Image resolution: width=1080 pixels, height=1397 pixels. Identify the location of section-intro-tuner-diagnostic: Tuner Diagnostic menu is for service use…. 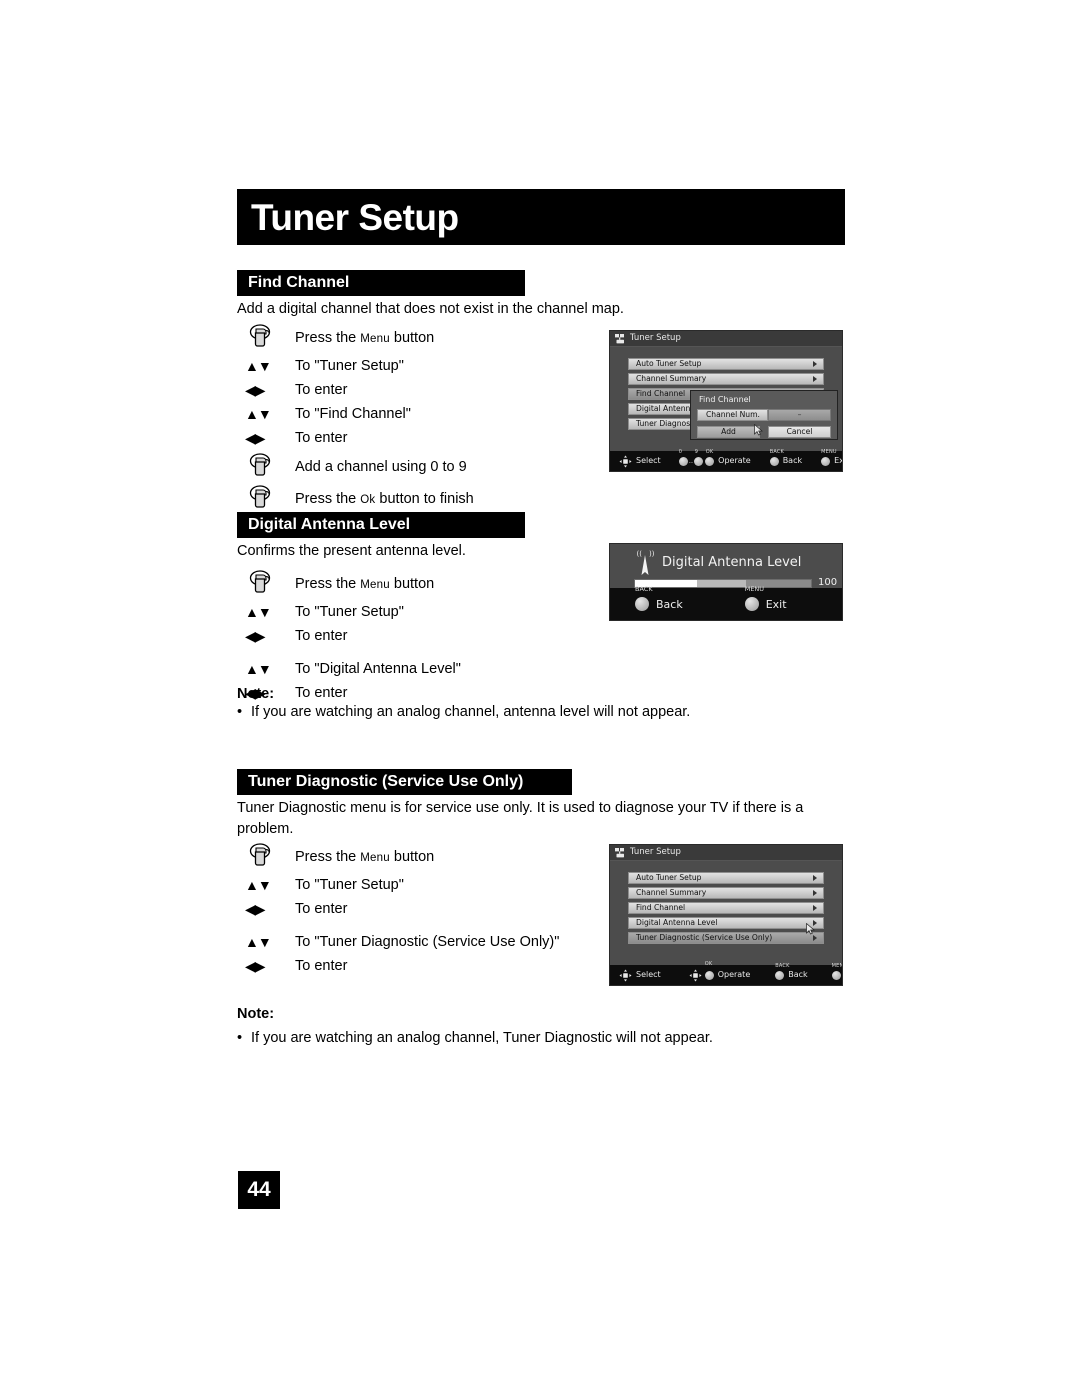
(520, 818).